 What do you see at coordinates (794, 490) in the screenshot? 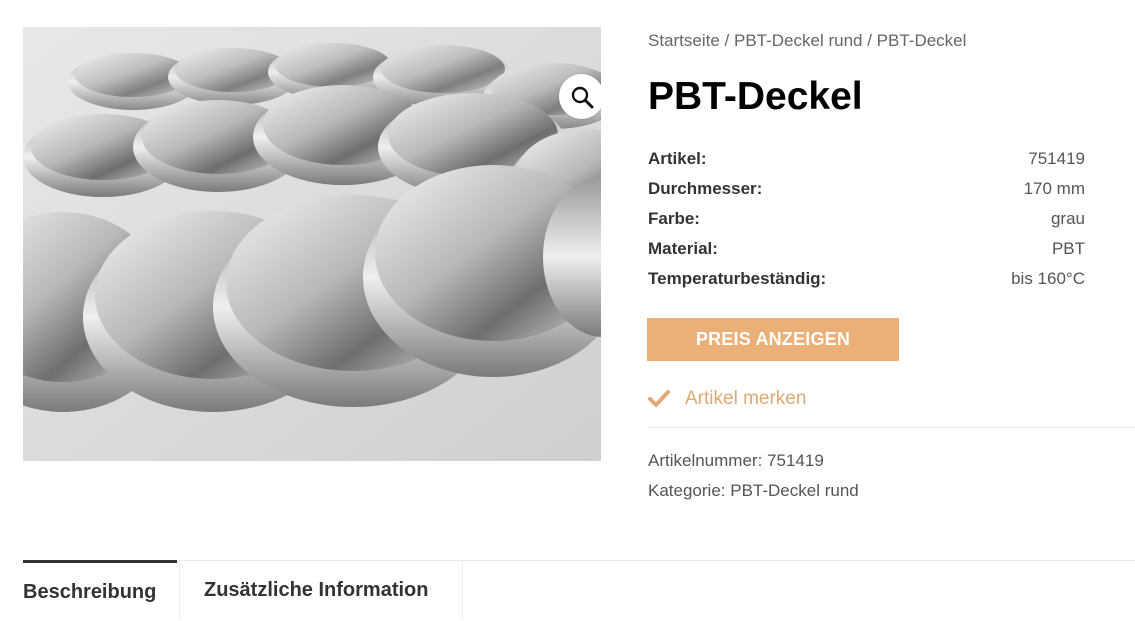
I see `category-link: PBT-Deckel rund` at bounding box center [794, 490].